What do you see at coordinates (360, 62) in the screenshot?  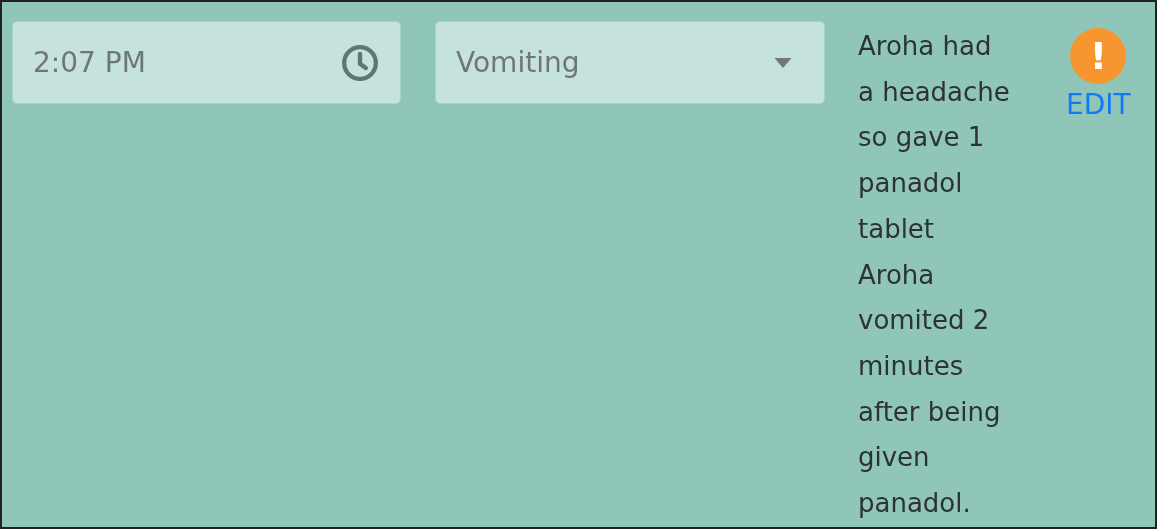 I see `clock-icon` at bounding box center [360, 62].